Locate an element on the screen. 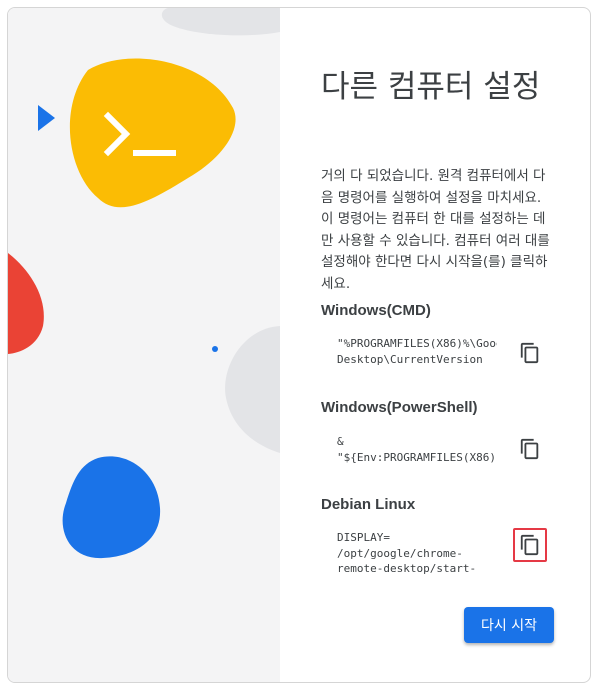  terminal-blob is located at coordinates (152, 133).